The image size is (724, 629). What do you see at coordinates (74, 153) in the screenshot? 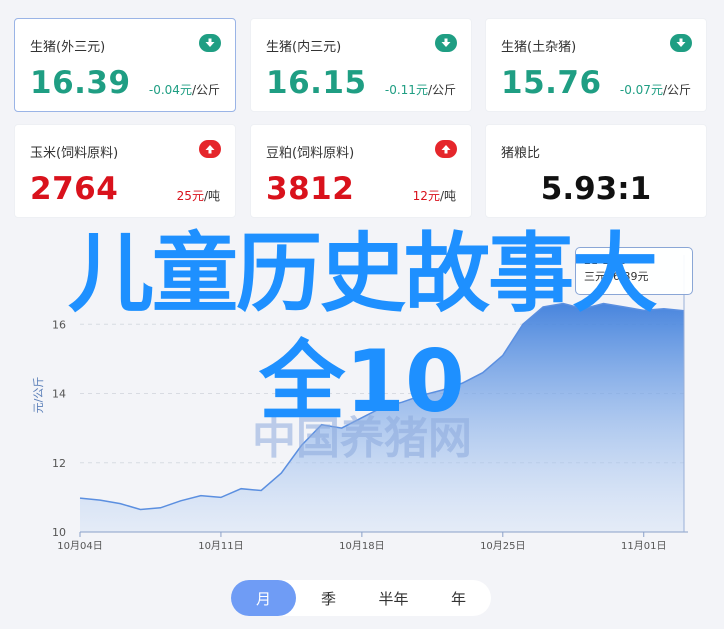
I see `card-label: 玉米(饲料原料)` at bounding box center [74, 153].